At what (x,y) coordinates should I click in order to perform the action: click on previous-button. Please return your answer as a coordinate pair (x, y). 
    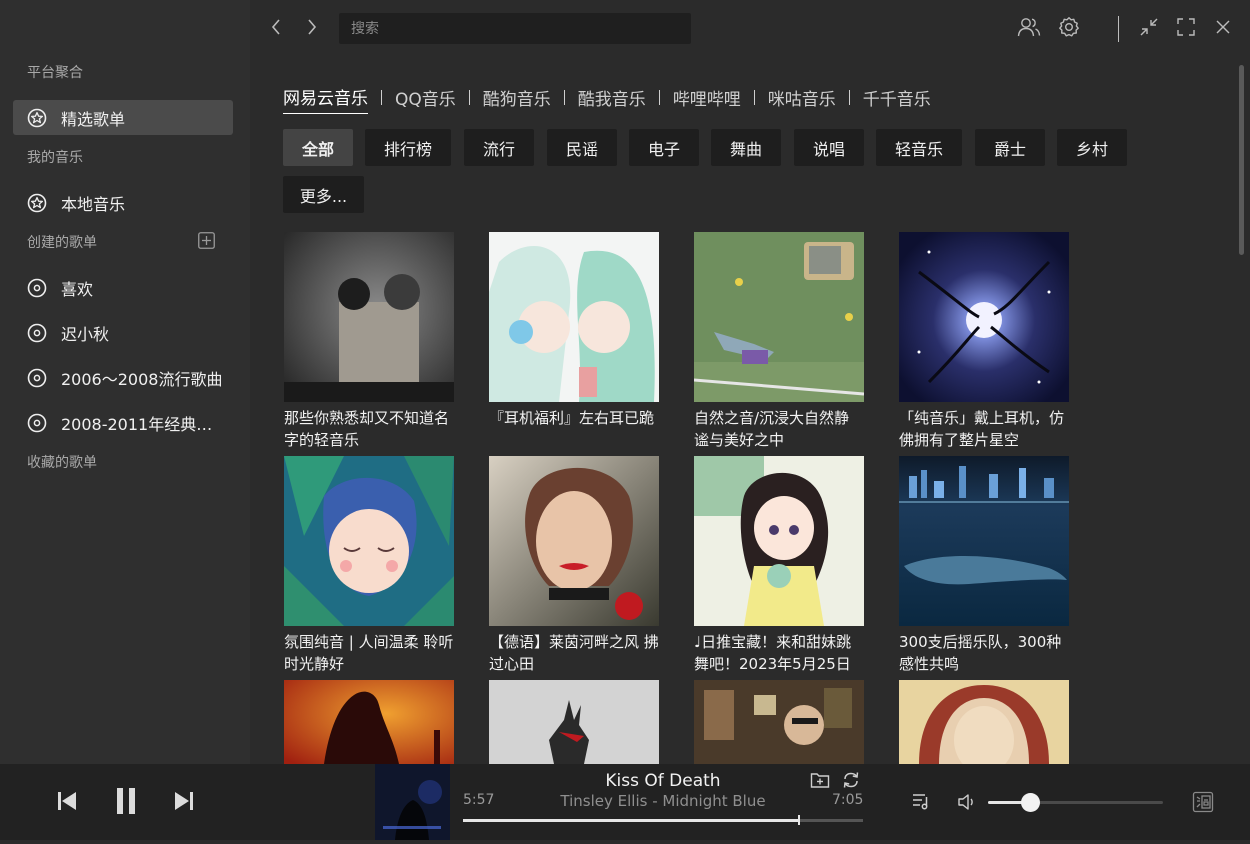
    Looking at the image, I should click on (67, 801).